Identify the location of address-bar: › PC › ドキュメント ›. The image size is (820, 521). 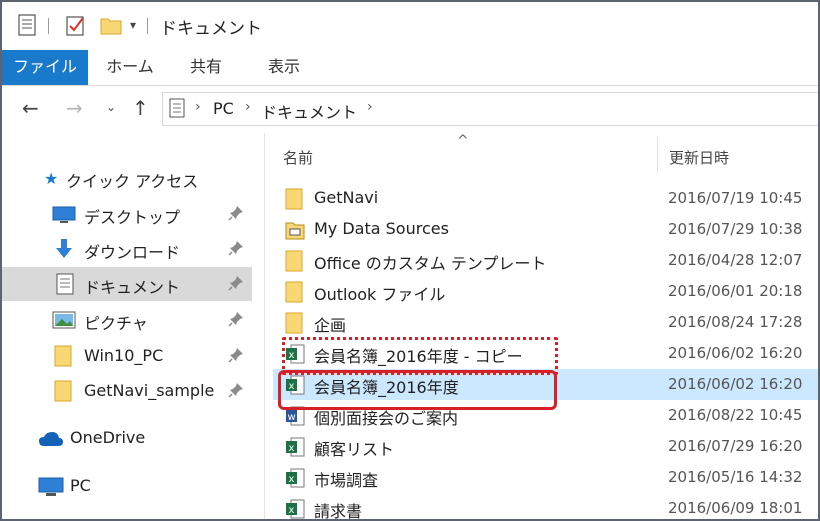
(490, 109).